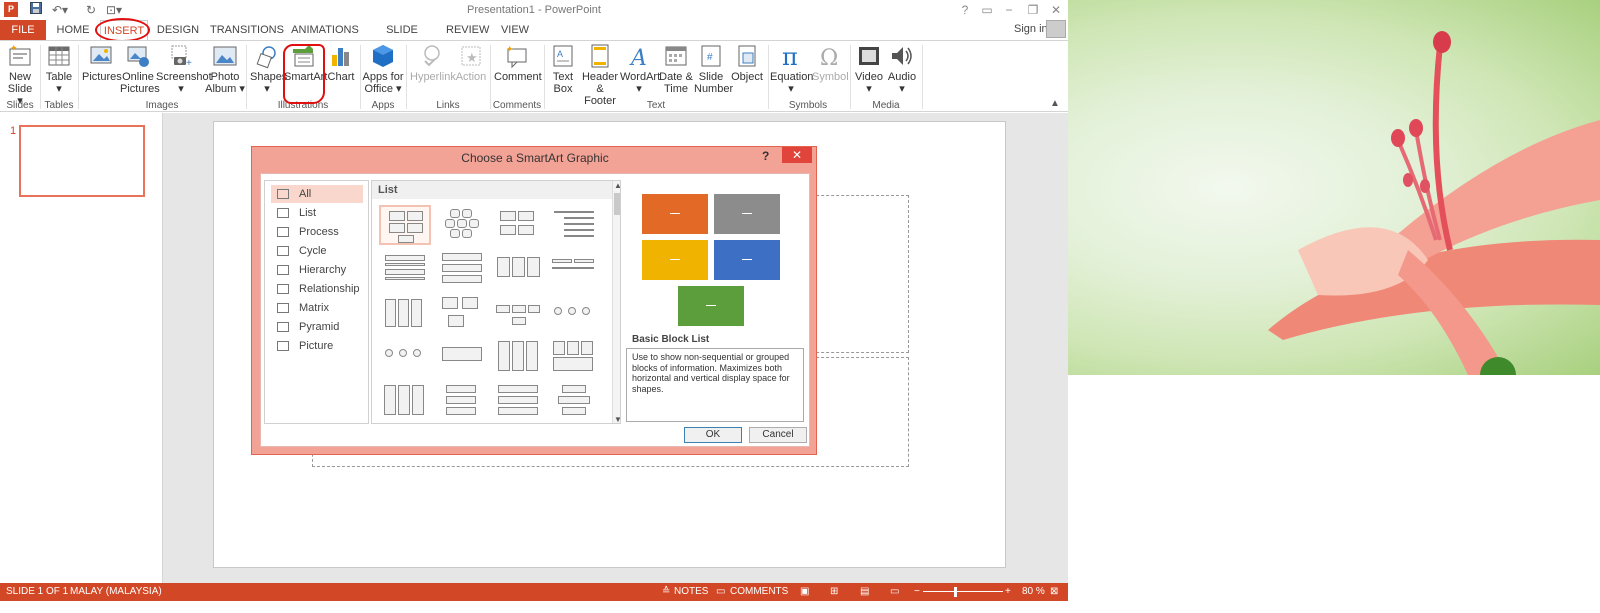 The image size is (1600, 613). Describe the element at coordinates (433, 63) in the screenshot. I see `hyperlink-button: Hyperlink` at that location.